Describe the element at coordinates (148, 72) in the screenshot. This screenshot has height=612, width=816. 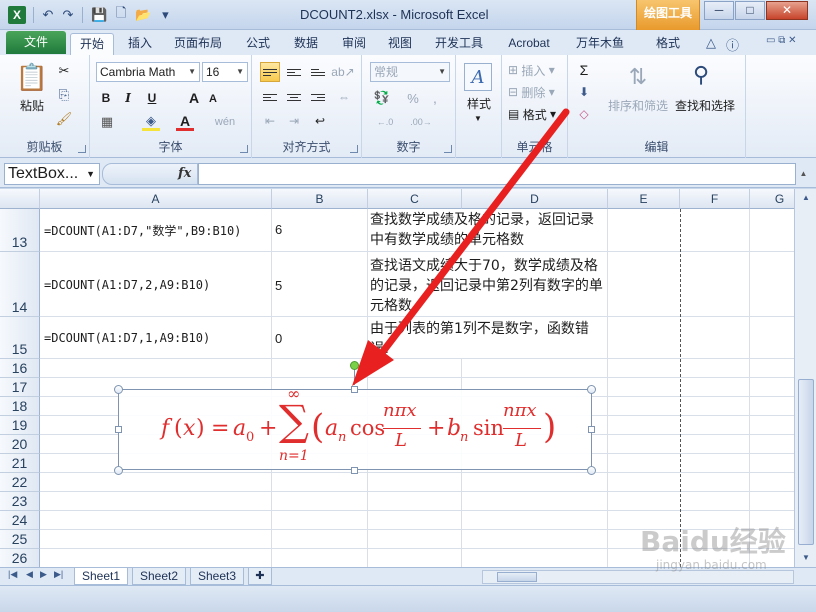
I see `font-name-combo: Cambria Math ▼` at that location.